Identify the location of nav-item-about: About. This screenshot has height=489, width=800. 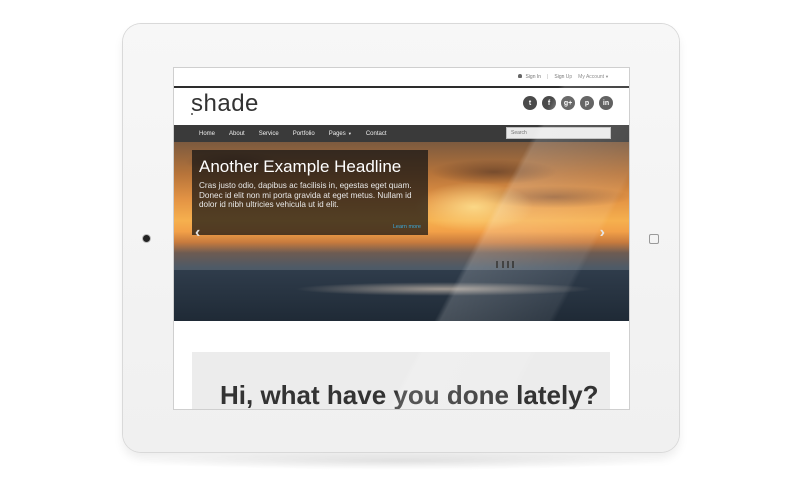
(237, 134).